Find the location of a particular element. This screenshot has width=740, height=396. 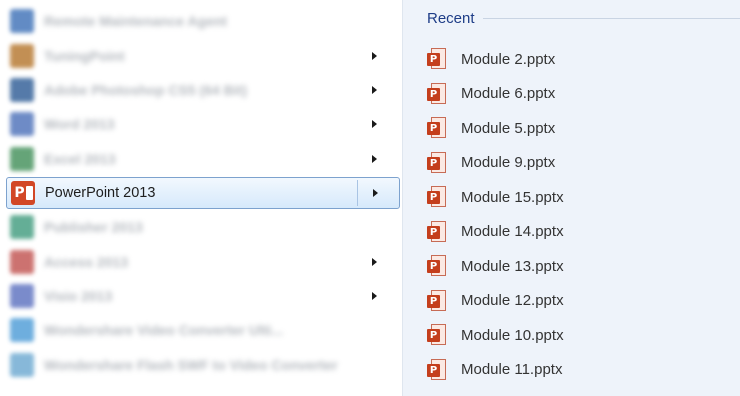

word-icon is located at coordinates (22, 124).